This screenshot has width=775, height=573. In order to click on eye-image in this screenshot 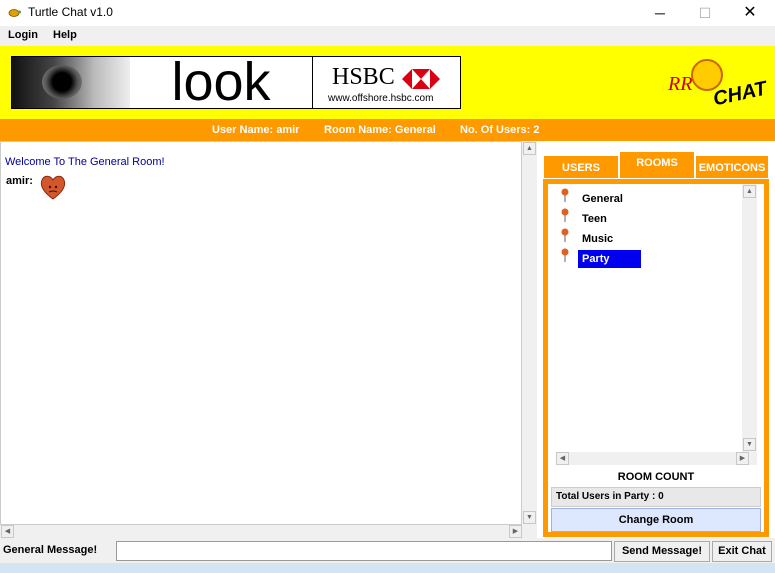, I will do `click(71, 82)`.